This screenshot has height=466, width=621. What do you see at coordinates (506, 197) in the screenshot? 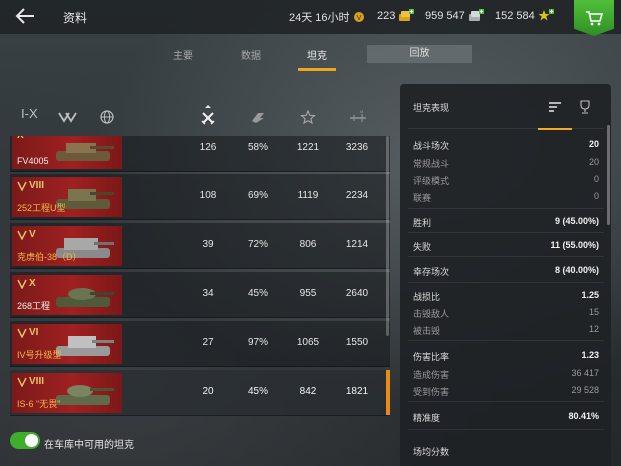
I see `stat-league: 联赛 0` at bounding box center [506, 197].